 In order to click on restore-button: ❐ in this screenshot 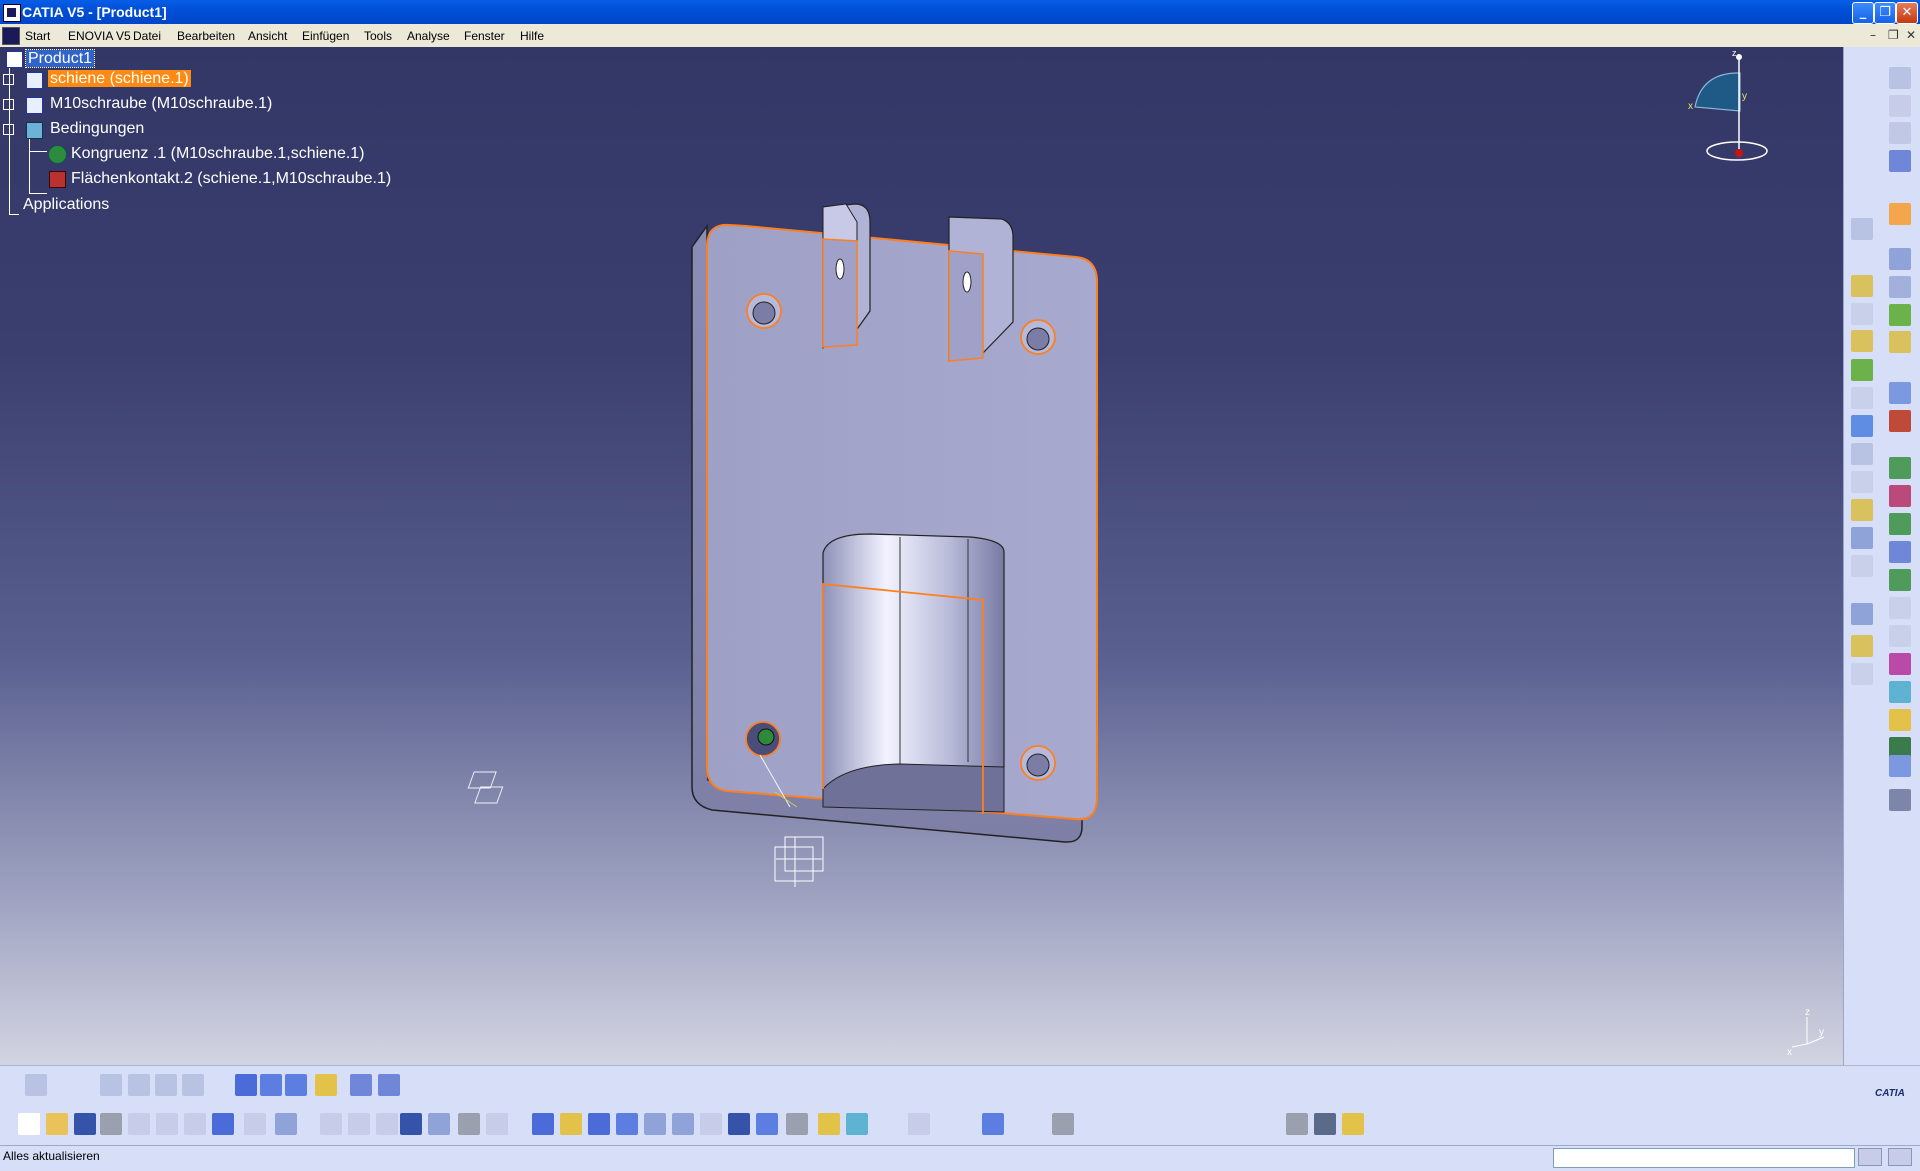, I will do `click(1885, 13)`.